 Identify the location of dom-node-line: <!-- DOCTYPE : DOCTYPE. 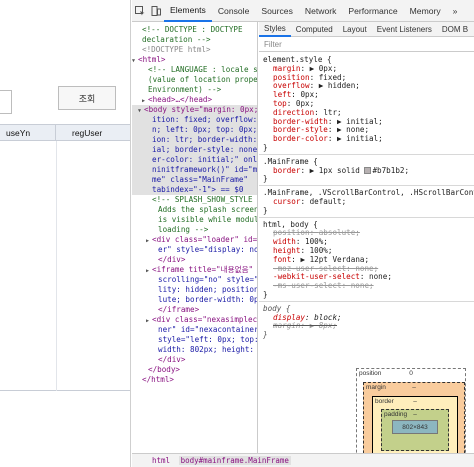
(194, 30).